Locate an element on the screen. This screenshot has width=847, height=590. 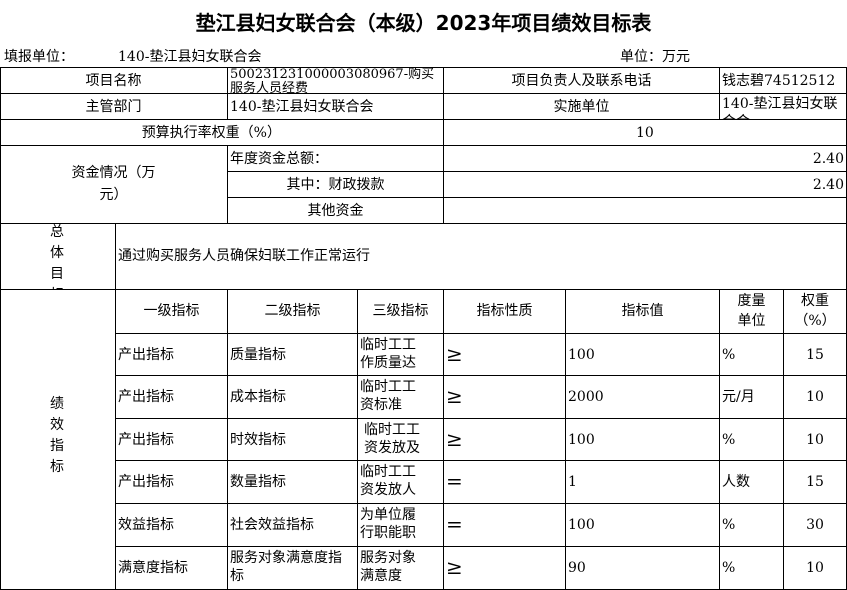
row-l1: 效益指标 is located at coordinates (172, 525).